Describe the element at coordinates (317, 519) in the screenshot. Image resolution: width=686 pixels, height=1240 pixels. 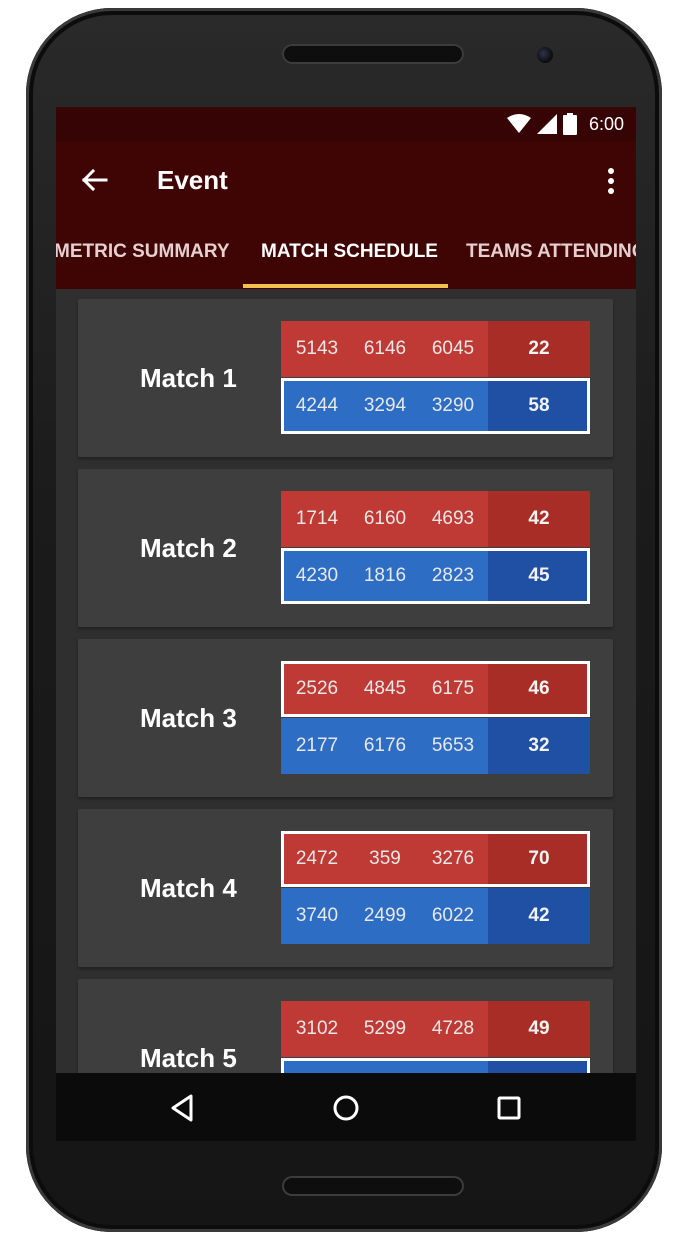
I see `team-number: 1714` at that location.